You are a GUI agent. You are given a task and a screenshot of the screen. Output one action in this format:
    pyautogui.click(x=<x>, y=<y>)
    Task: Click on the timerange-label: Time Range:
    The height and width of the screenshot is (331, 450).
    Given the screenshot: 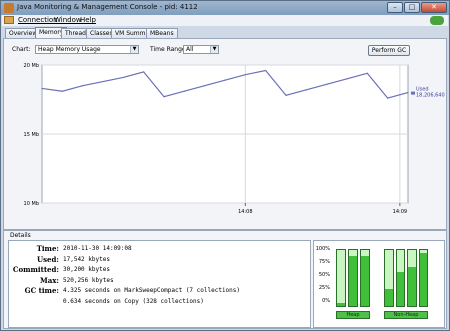 What is the action you would take?
    pyautogui.click(x=169, y=49)
    